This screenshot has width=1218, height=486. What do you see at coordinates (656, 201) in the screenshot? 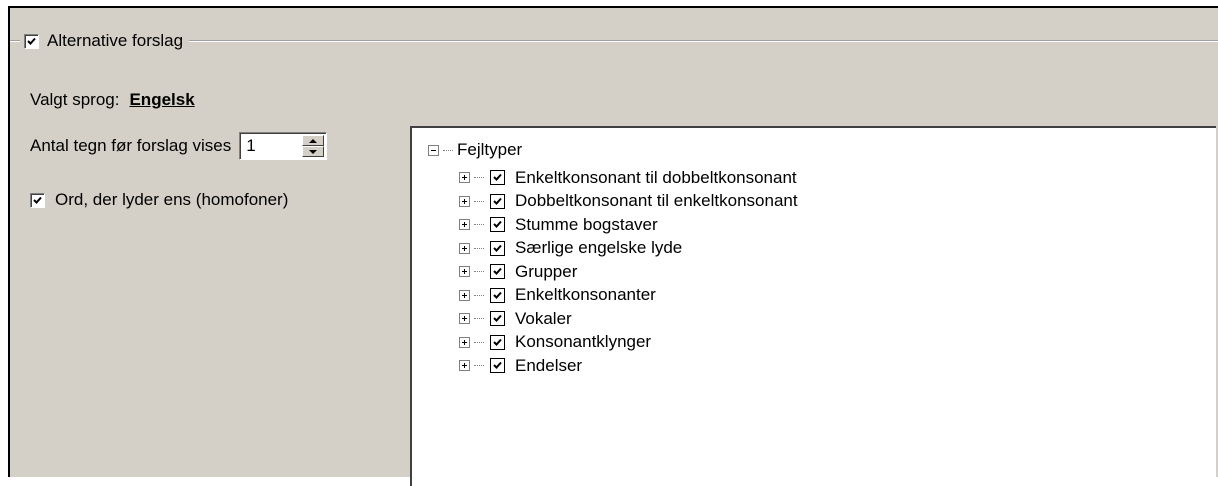
I see `tree-item-label: Dobbeltkonsonant til enkeltkonsonant` at bounding box center [656, 201].